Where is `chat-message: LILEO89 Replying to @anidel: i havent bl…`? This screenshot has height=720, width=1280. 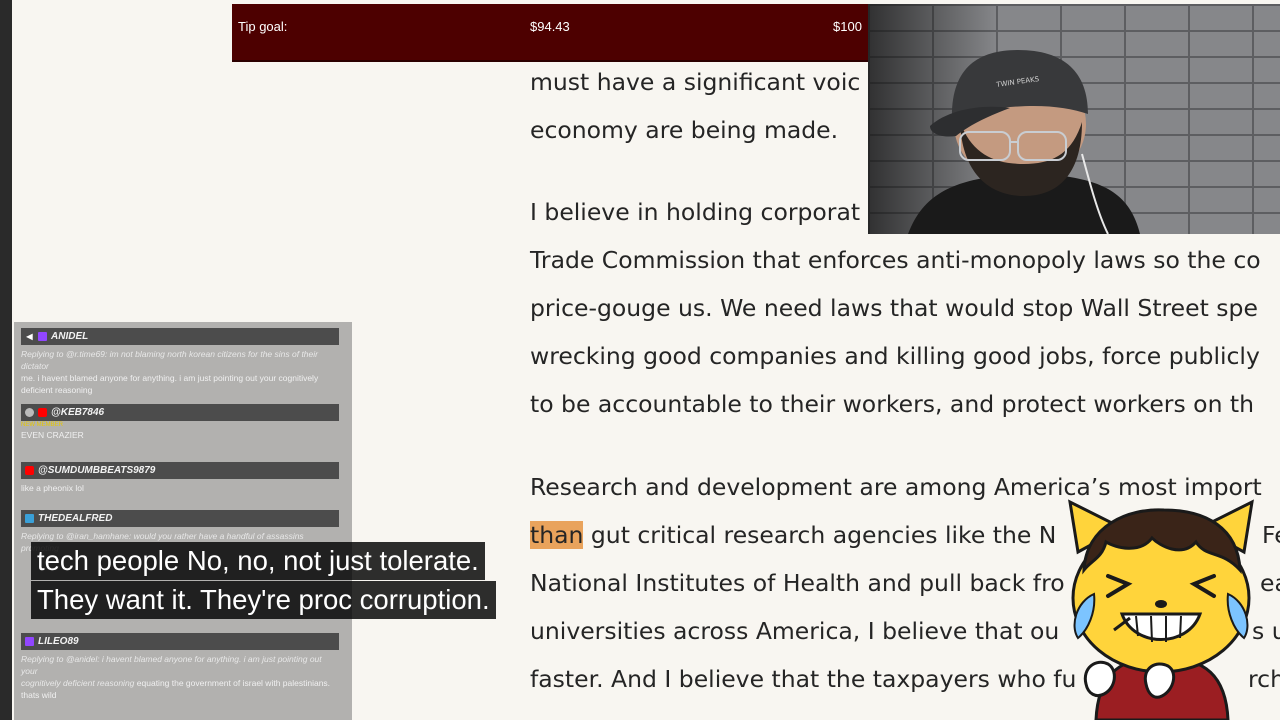
chat-message: LILEO89 Replying to @anidel: i havent bl… is located at coordinates (180, 667).